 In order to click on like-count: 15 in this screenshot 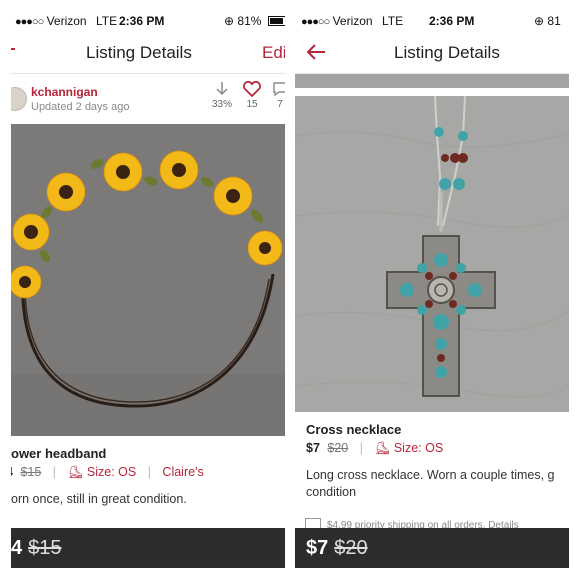, I will do `click(252, 104)`.